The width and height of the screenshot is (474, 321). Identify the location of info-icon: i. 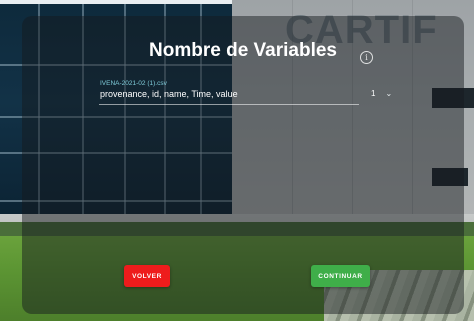
(366, 57).